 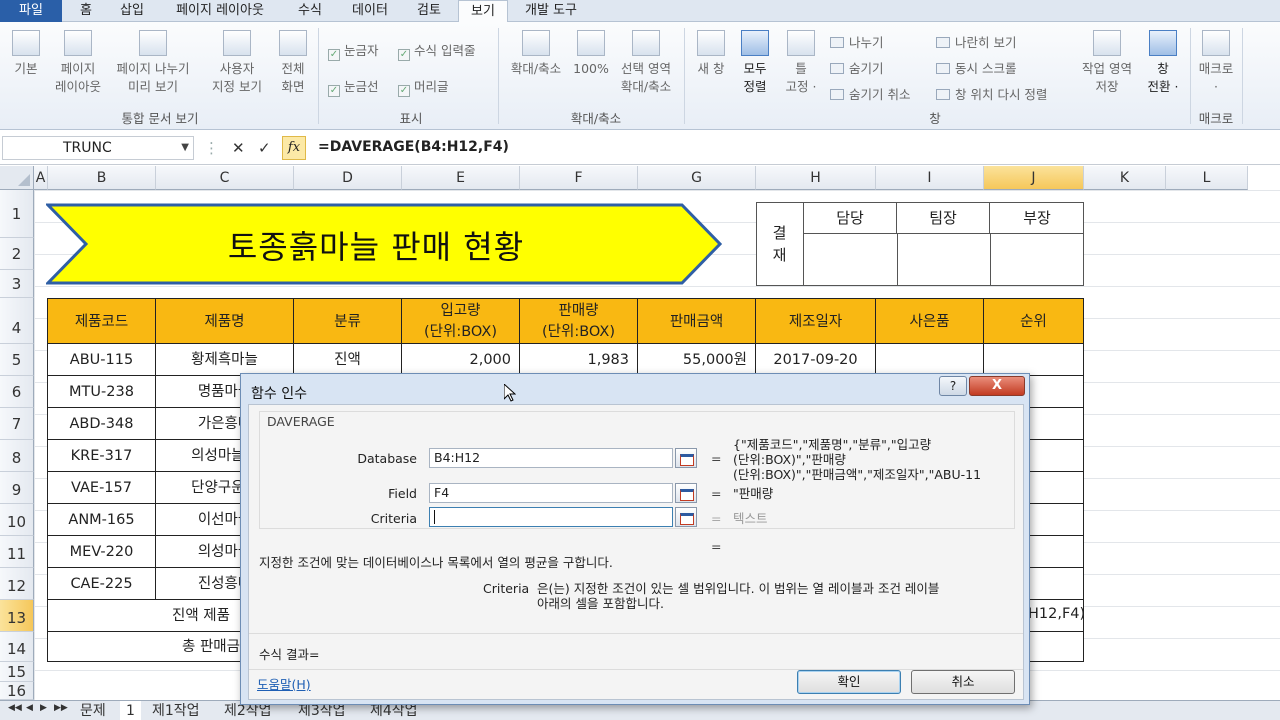 I want to click on page-break-preview-button: 페이지 나누기 미리 보기, so click(x=153, y=63).